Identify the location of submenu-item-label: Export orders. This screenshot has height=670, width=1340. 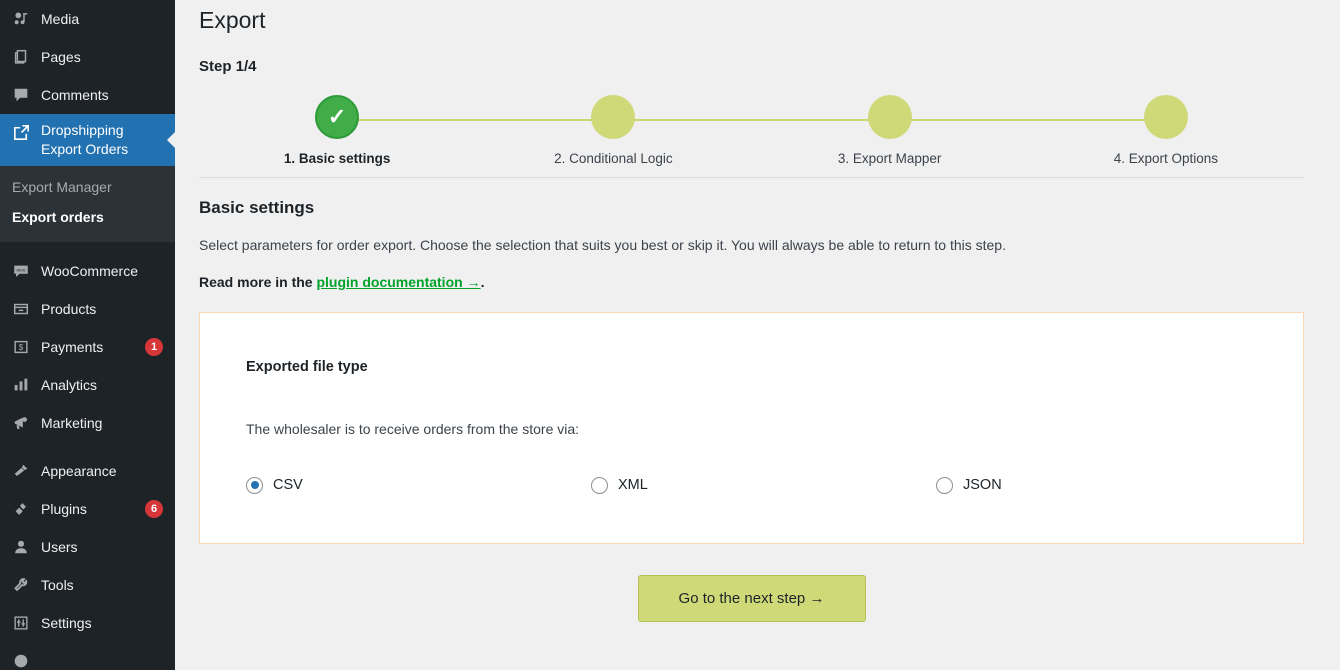
(58, 217).